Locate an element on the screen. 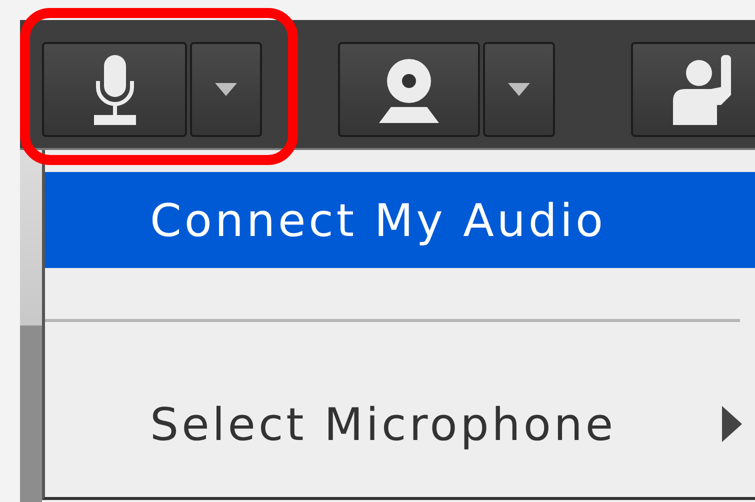 The height and width of the screenshot is (502, 755). submenu-arrow-icon is located at coordinates (732, 424).